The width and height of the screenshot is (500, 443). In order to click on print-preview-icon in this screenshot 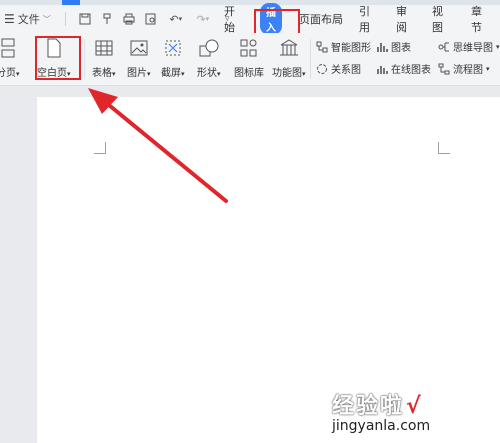, I will do `click(151, 19)`.